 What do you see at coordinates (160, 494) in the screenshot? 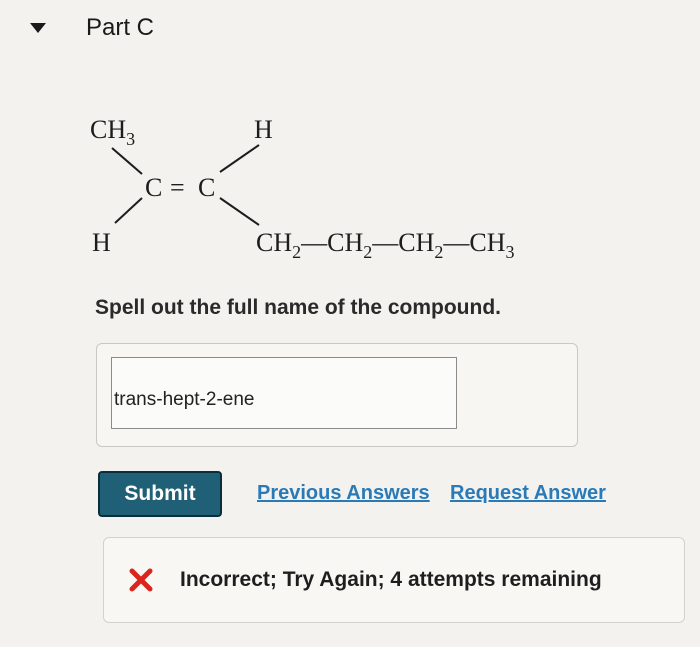
I see `submit-button: Submit` at bounding box center [160, 494].